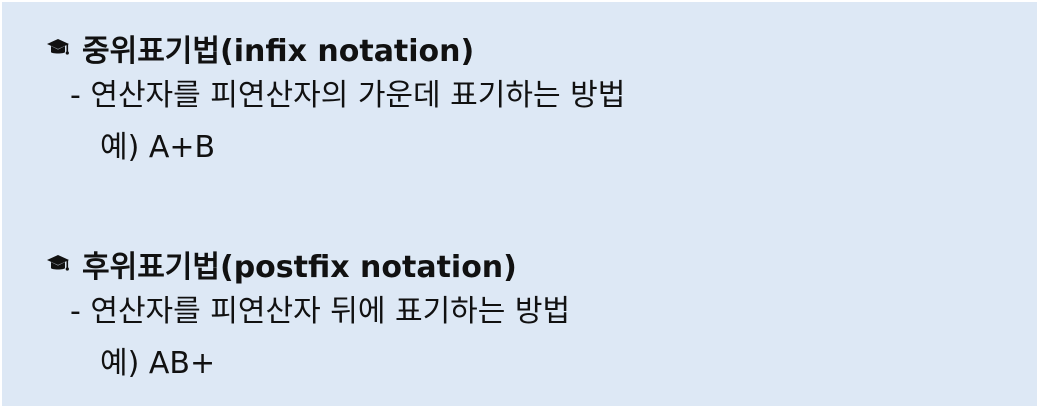 The width and height of the screenshot is (1039, 408). What do you see at coordinates (320, 311) in the screenshot?
I see `section-description: - 연산자를 피연산자 뒤에 표기하는 방법` at bounding box center [320, 311].